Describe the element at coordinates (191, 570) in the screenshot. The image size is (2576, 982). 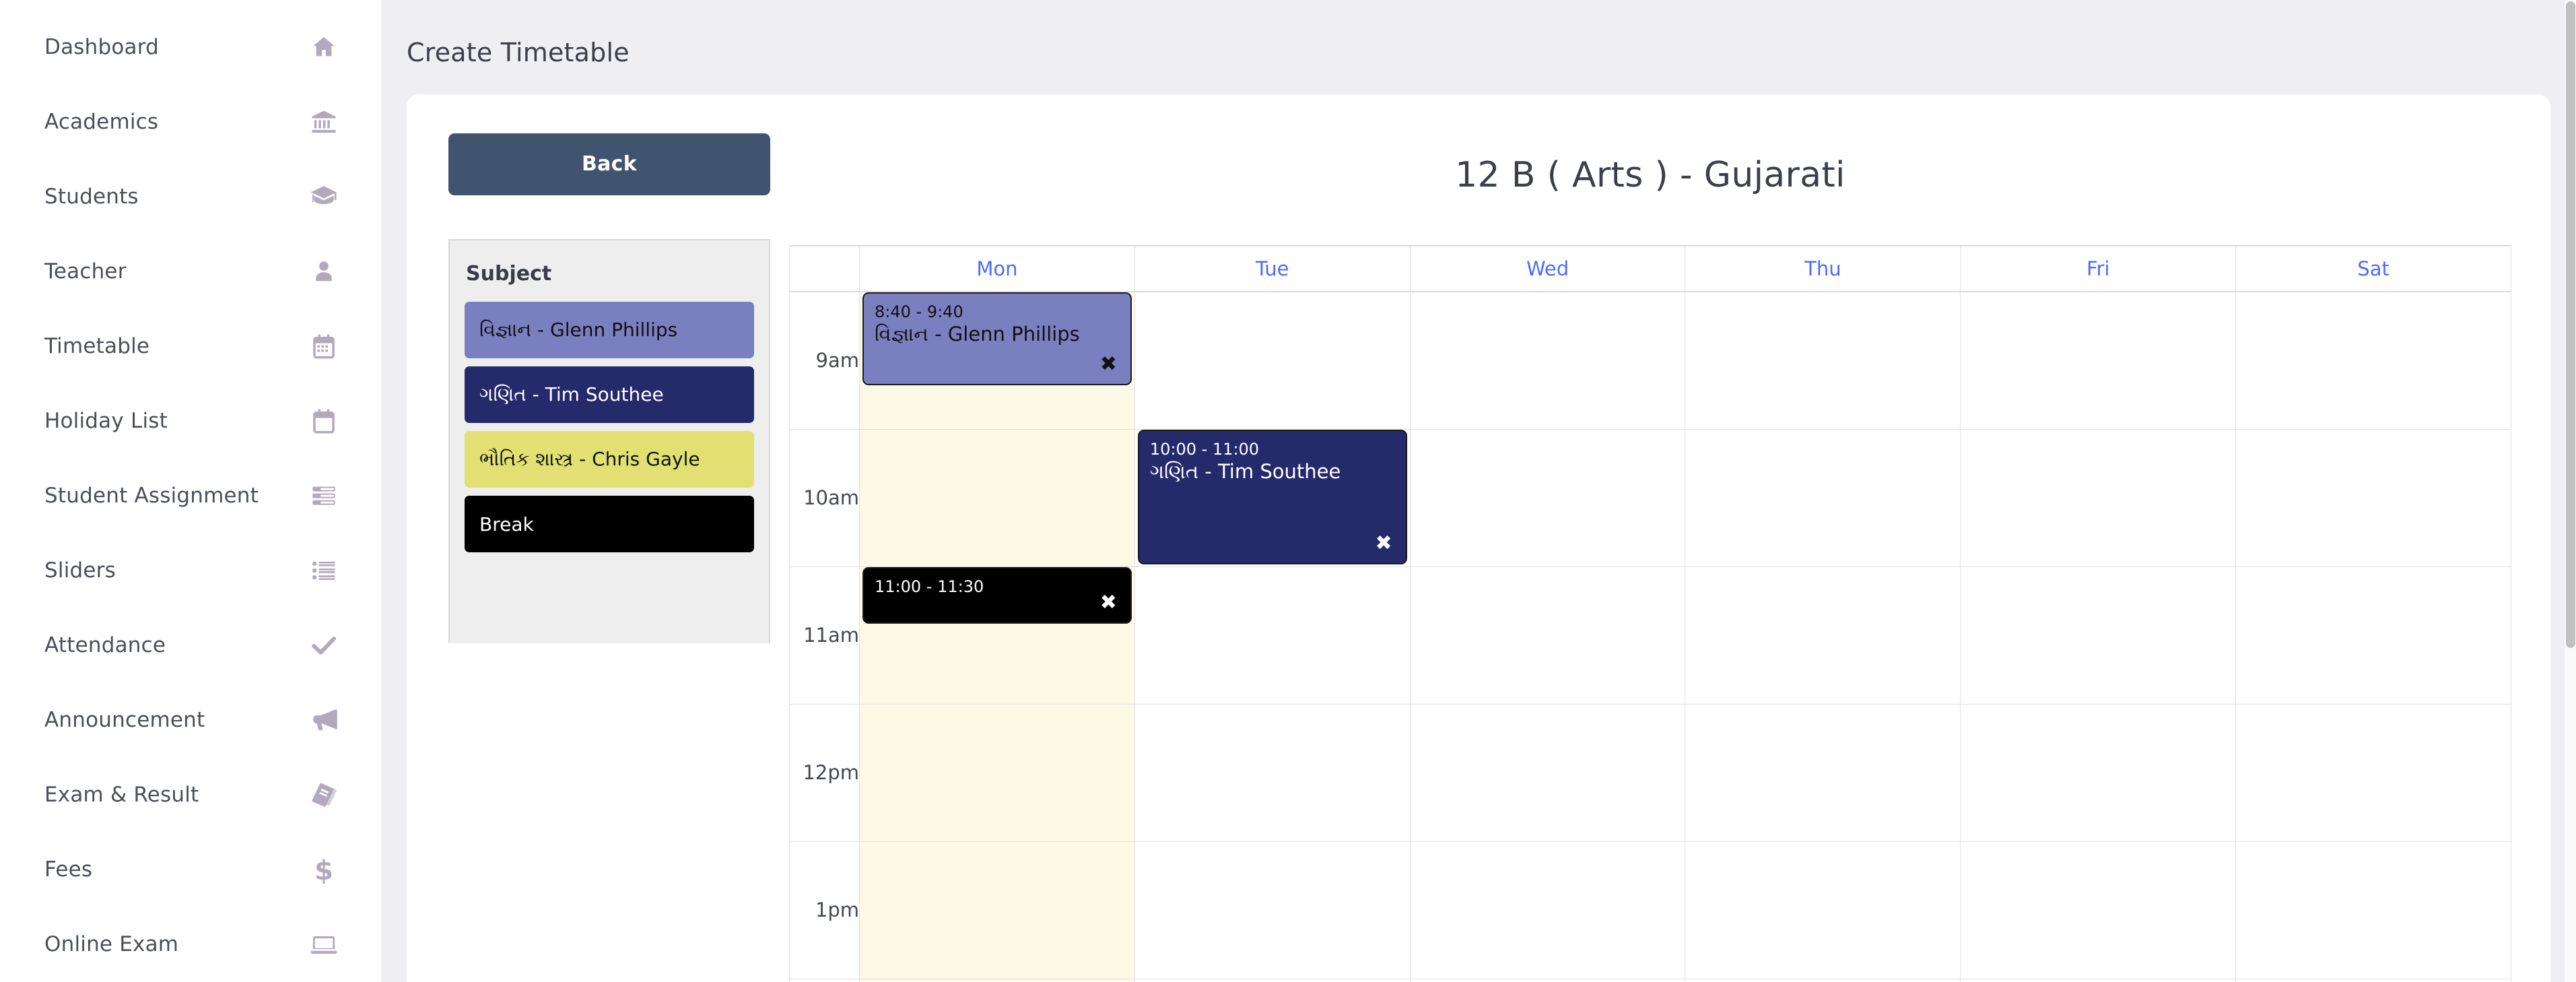
I see `sidebar-item-sliders: Sliders` at that location.